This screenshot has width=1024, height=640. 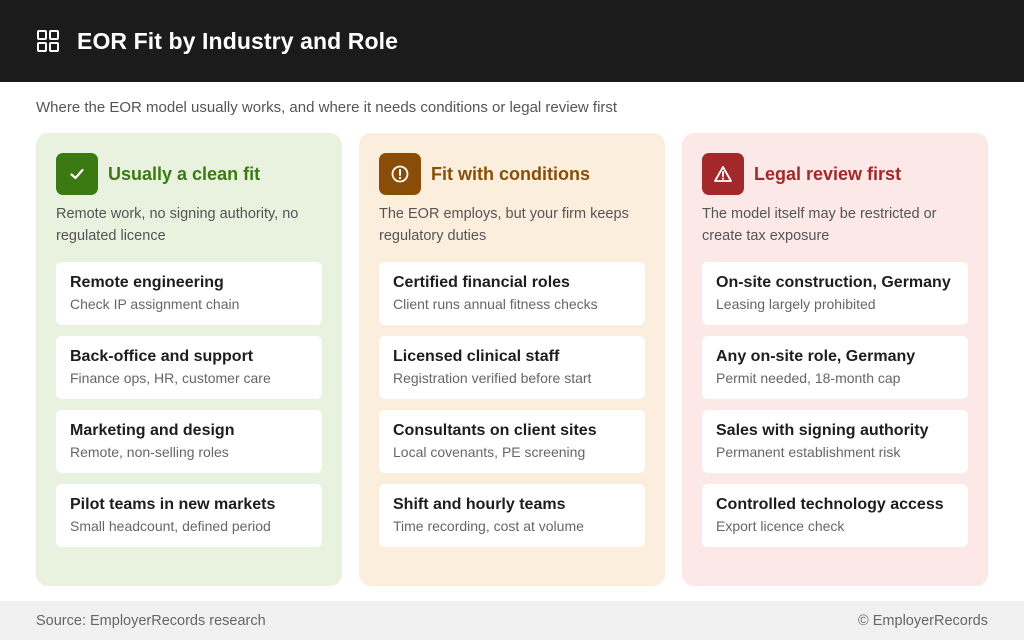 I want to click on role-title: Pilot teams in new markets, so click(x=173, y=504).